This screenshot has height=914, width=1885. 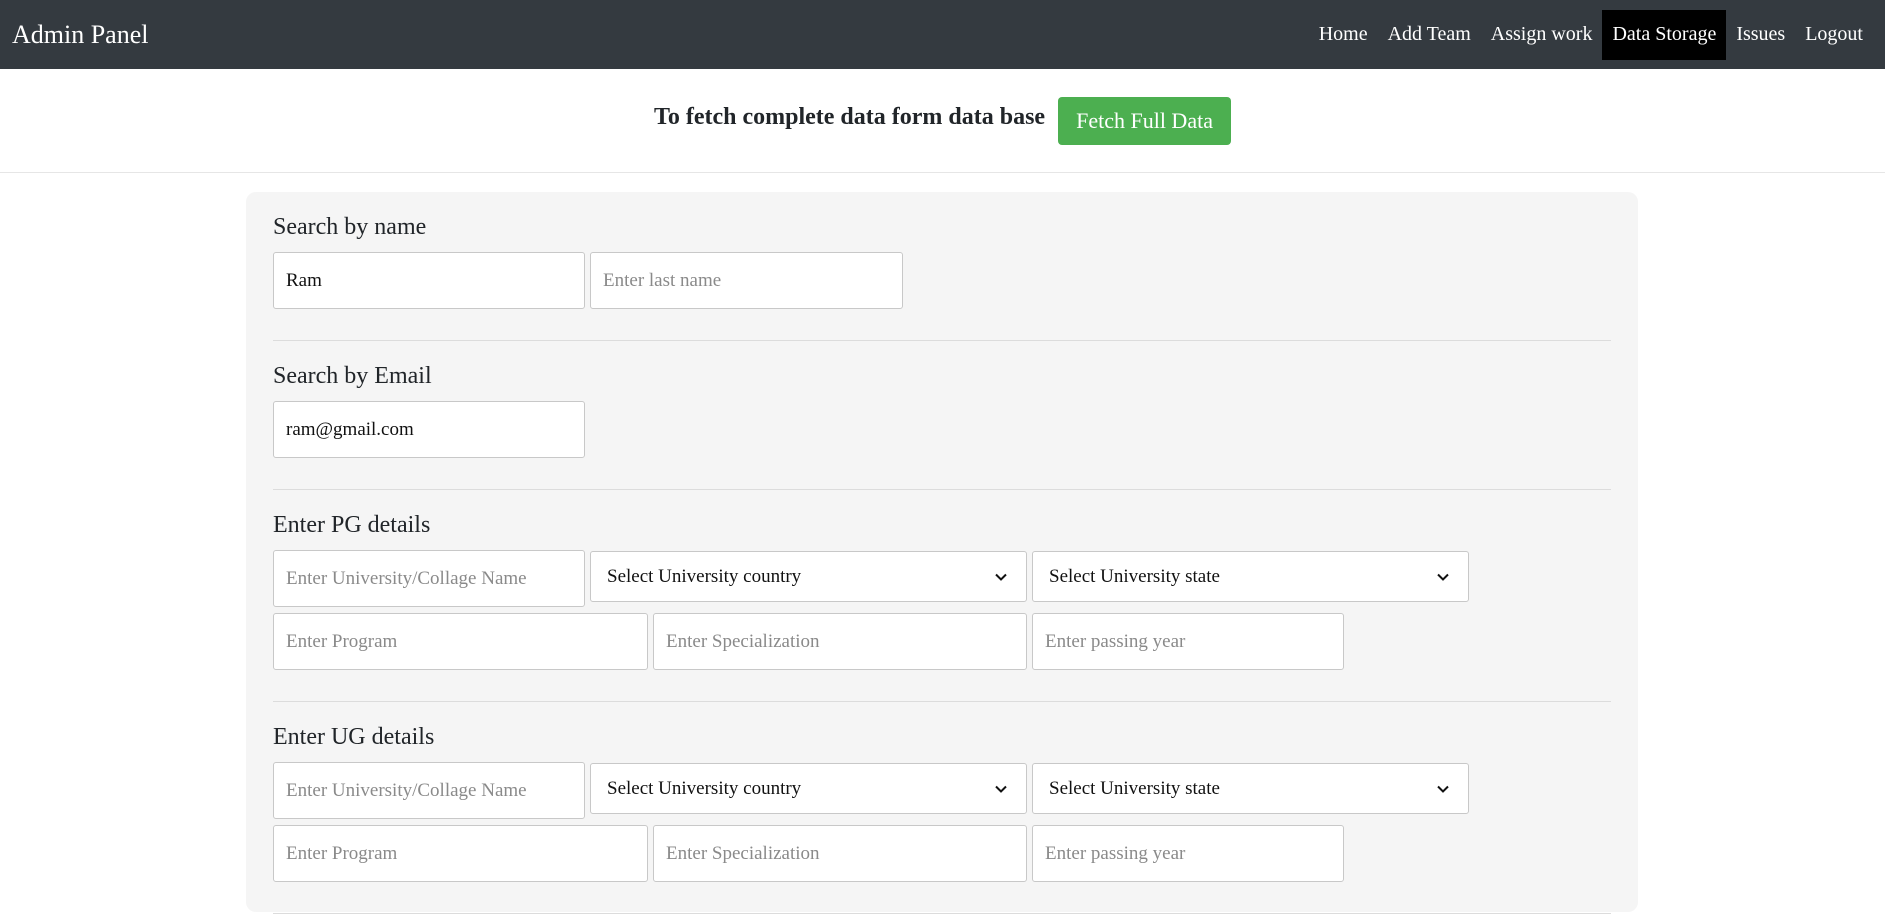 What do you see at coordinates (1429, 35) in the screenshot?
I see `nav-link-add-team: Add Team` at bounding box center [1429, 35].